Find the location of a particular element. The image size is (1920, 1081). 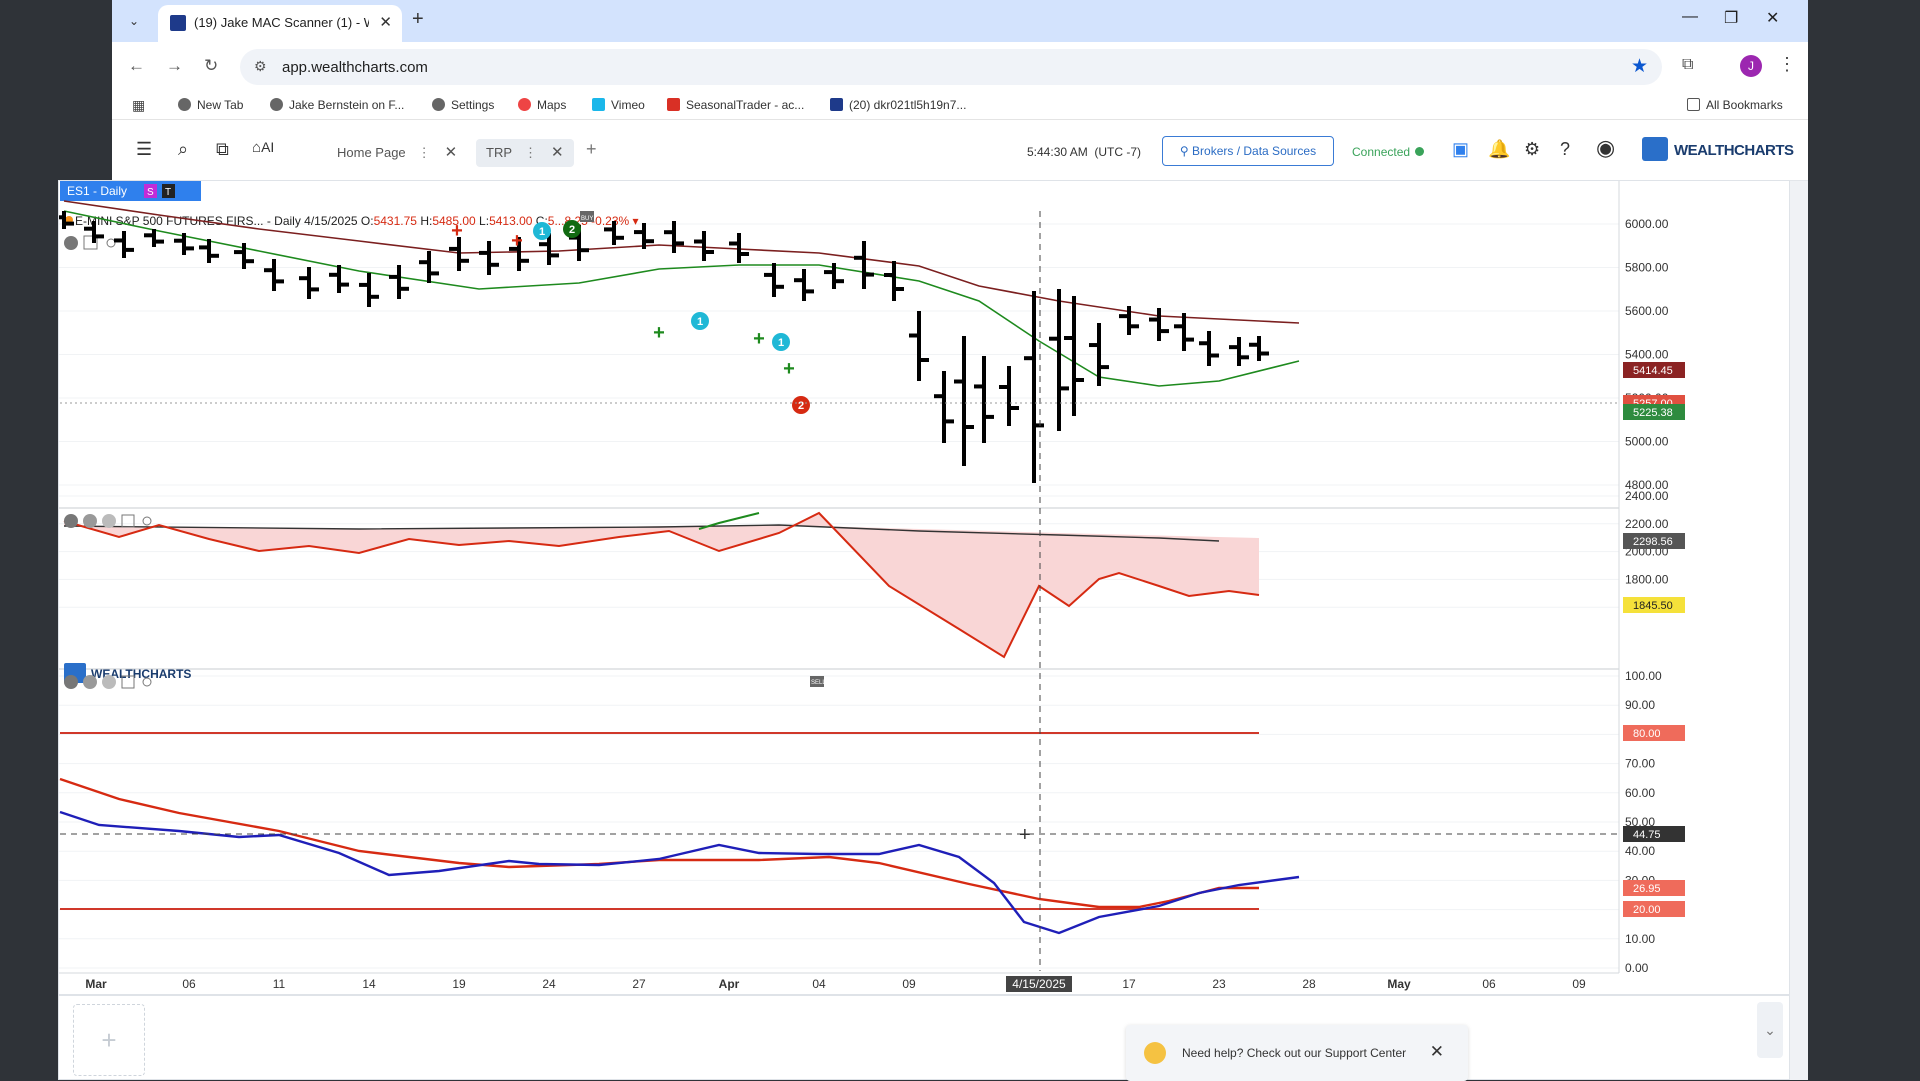

pane2-down-icon is located at coordinates (90, 521).